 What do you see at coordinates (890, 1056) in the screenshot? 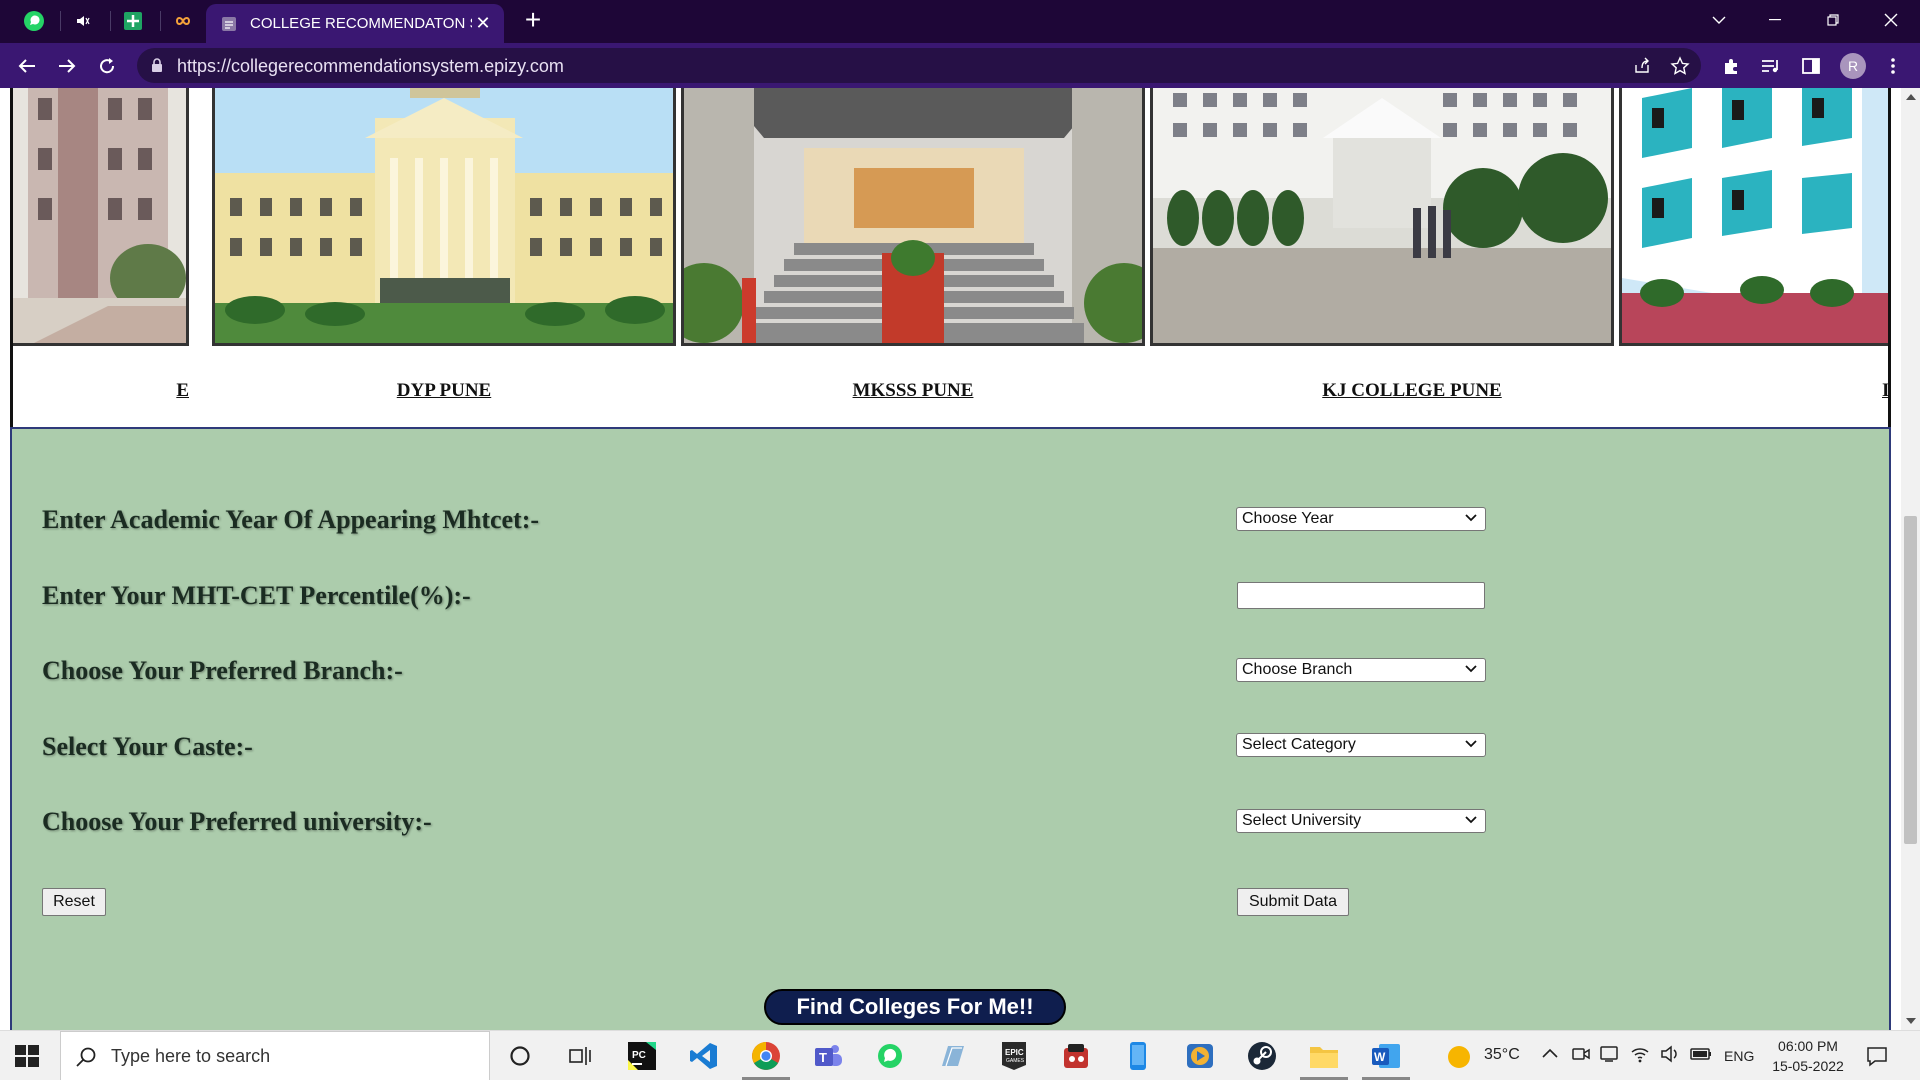
I see `whatsapp-icon` at bounding box center [890, 1056].